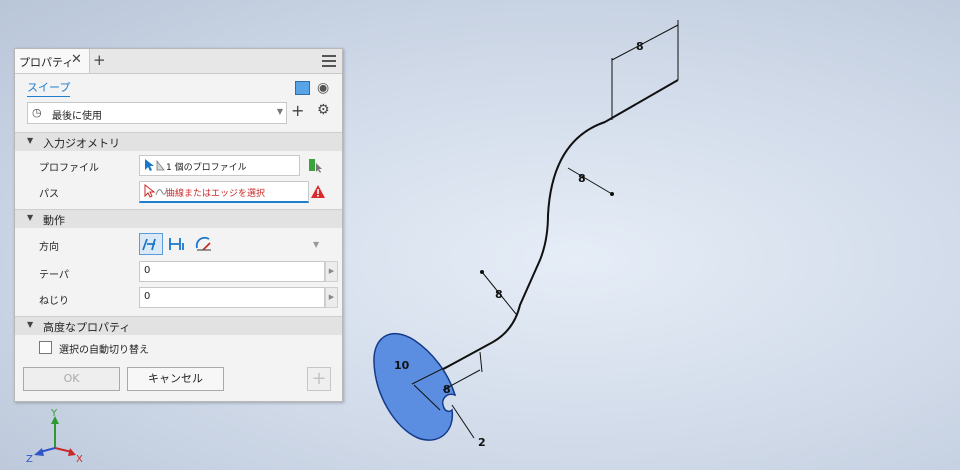  I want to click on auto-switch-checkbox, so click(45, 347).